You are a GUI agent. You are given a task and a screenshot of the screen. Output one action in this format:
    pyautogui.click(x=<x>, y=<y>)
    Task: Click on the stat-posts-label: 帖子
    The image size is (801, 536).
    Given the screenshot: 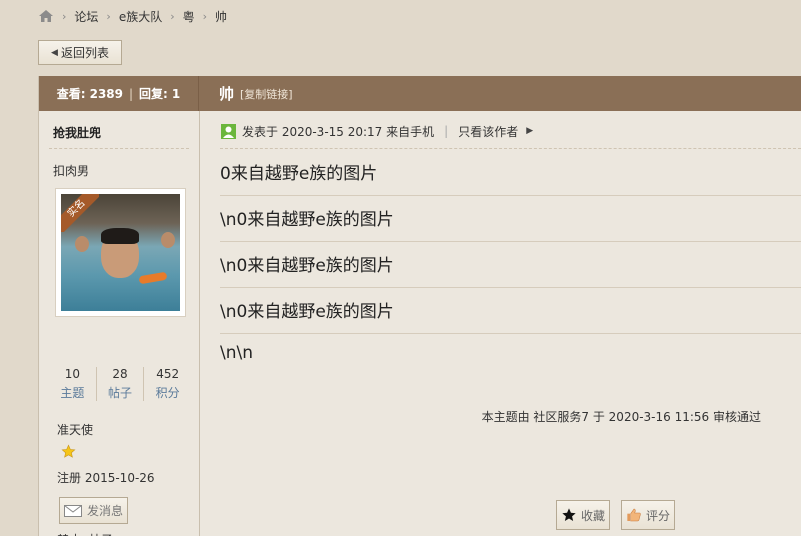 What is the action you would take?
    pyautogui.click(x=120, y=393)
    